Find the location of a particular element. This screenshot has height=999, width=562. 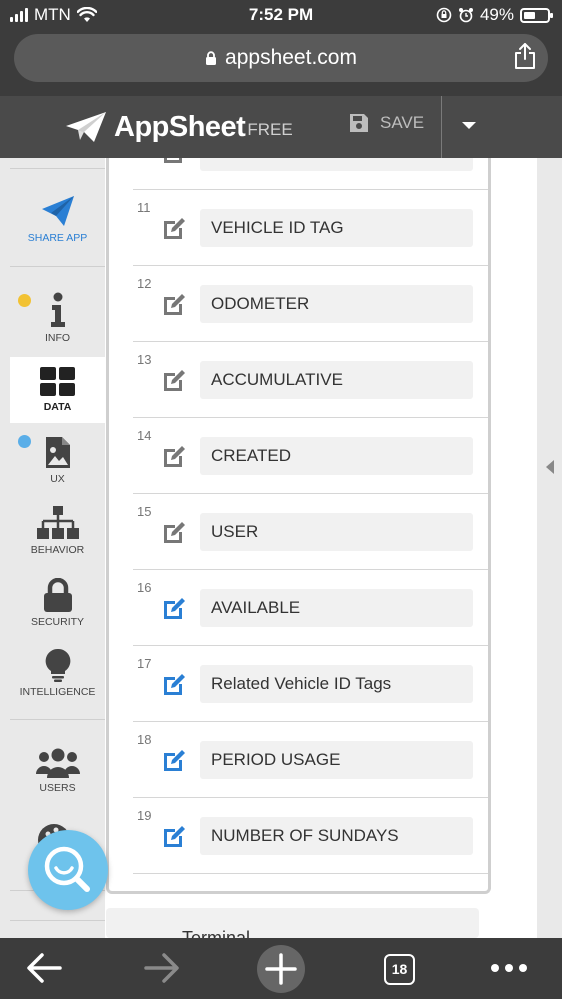

grid-icon is located at coordinates (57, 381).